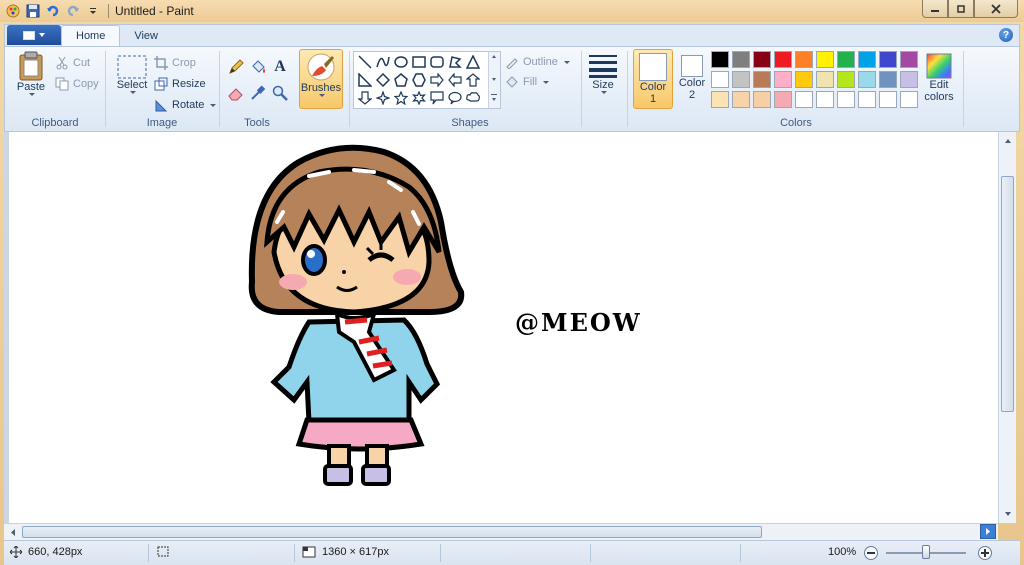  I want to click on tab-view: View, so click(146, 36).